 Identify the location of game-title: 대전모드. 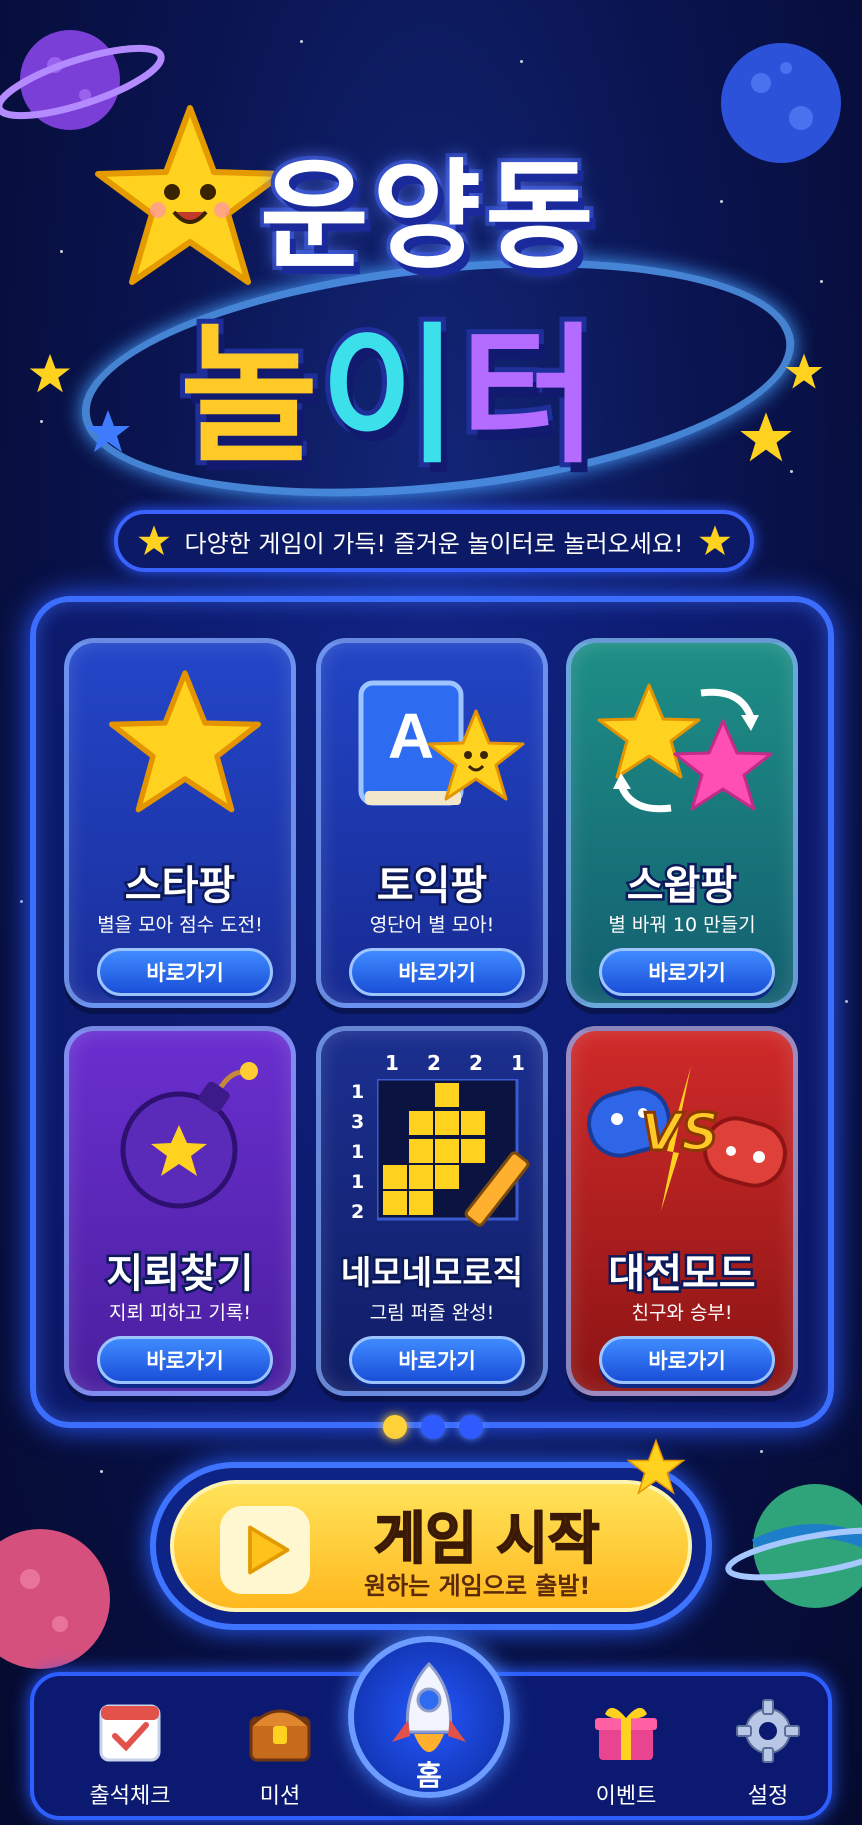
(682, 1274).